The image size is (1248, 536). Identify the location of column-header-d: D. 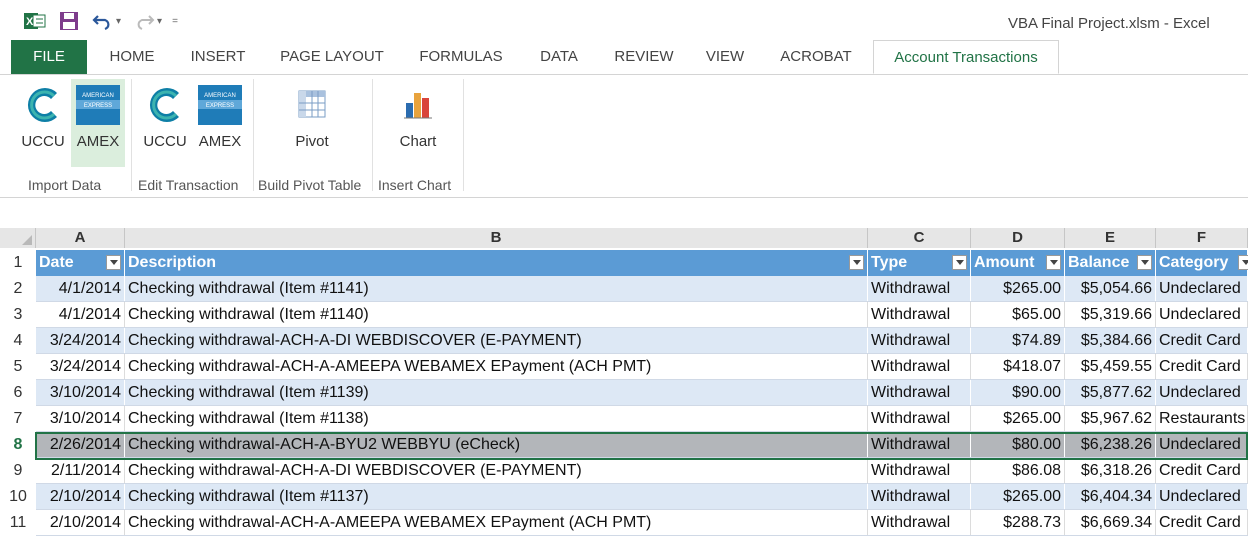
(1018, 238).